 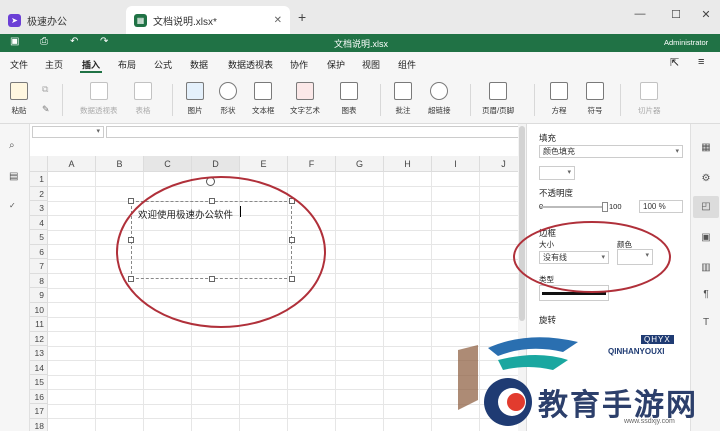 What do you see at coordinates (263, 99) in the screenshot?
I see `textbox-button: 文本框` at bounding box center [263, 99].